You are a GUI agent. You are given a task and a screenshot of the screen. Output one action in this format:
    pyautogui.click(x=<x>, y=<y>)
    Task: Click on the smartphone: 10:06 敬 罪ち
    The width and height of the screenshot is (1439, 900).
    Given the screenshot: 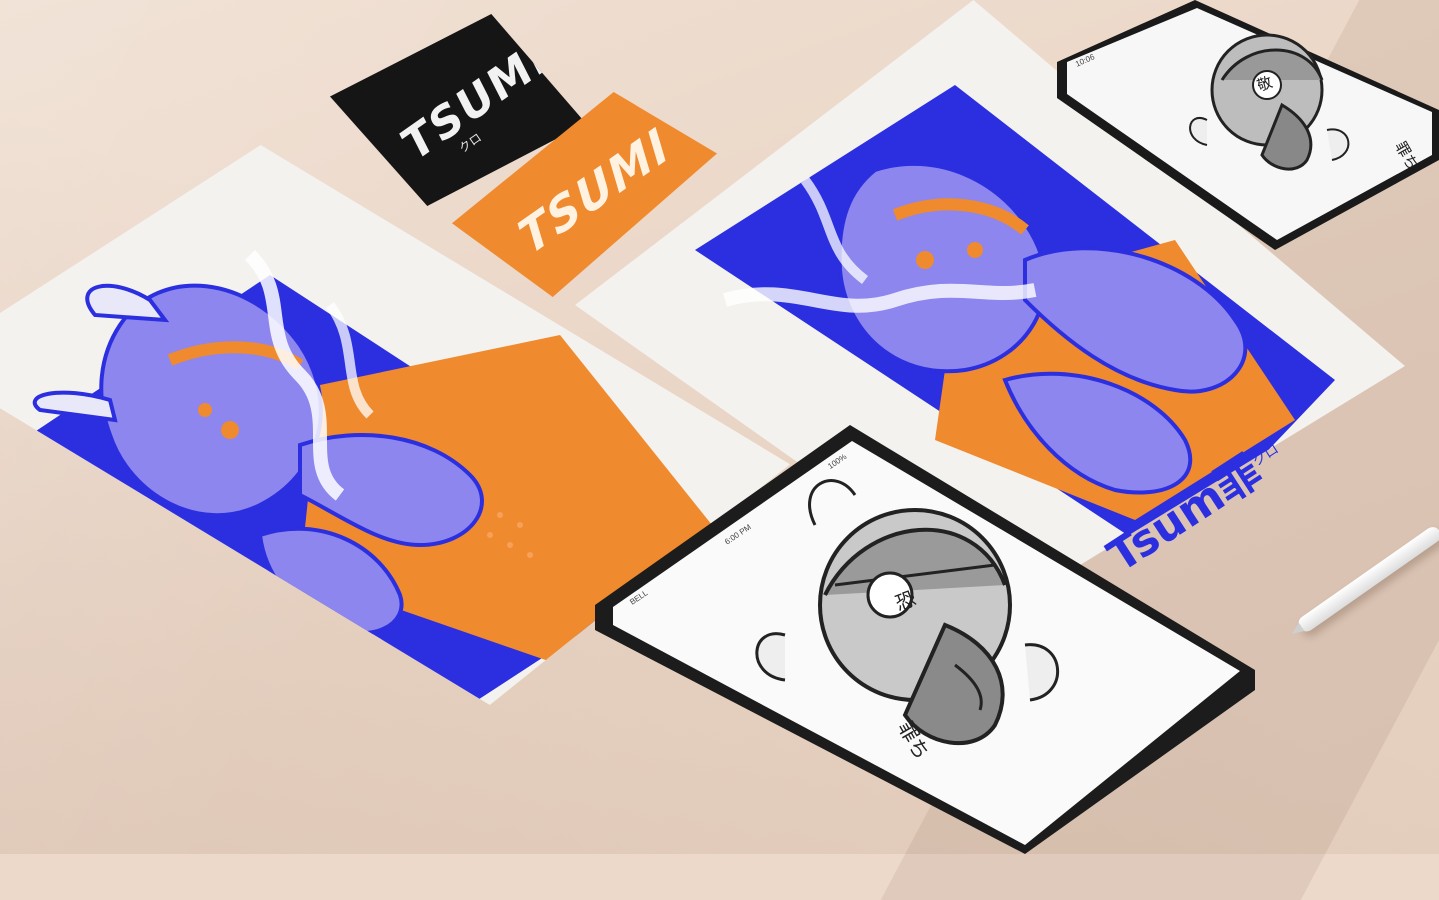 What is the action you would take?
    pyautogui.click(x=1248, y=125)
    